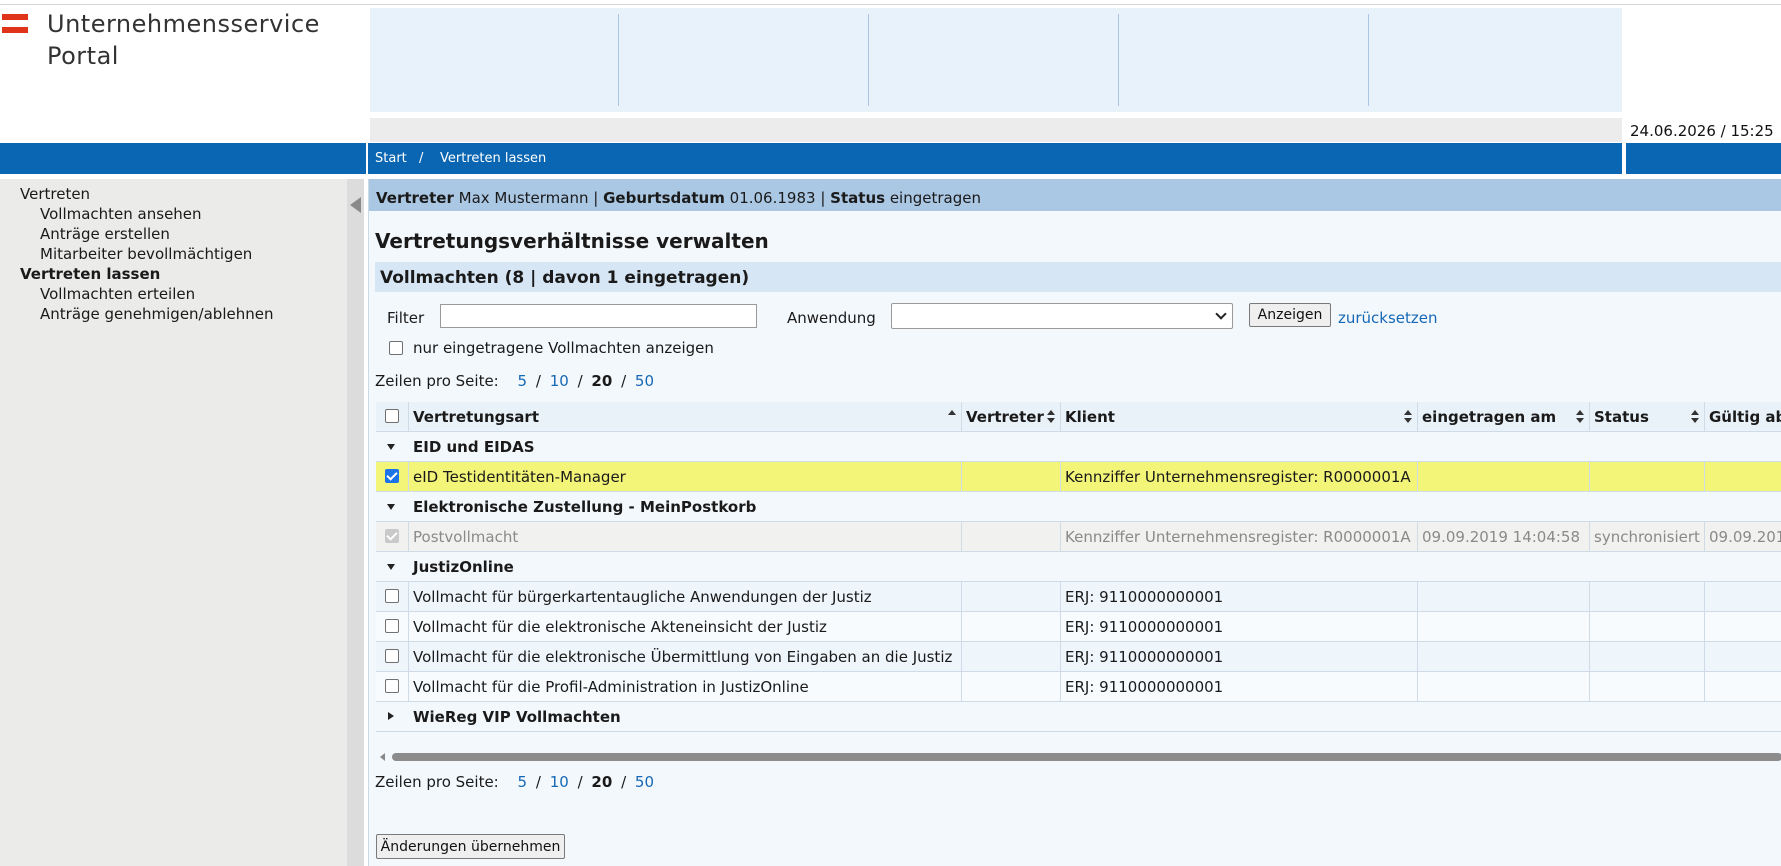 The width and height of the screenshot is (1781, 866). Describe the element at coordinates (516, 782) in the screenshot. I see `rows-per-page-bottom: Zeilen pro Seite: 5 / 10 / 20 / 50` at that location.